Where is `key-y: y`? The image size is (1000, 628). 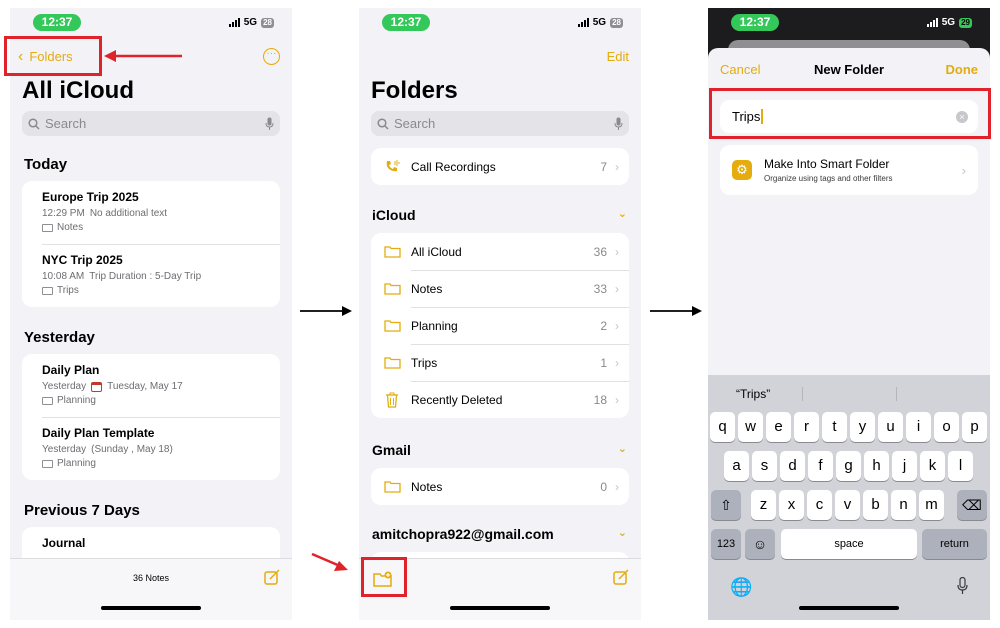
key-y: y is located at coordinates (862, 427).